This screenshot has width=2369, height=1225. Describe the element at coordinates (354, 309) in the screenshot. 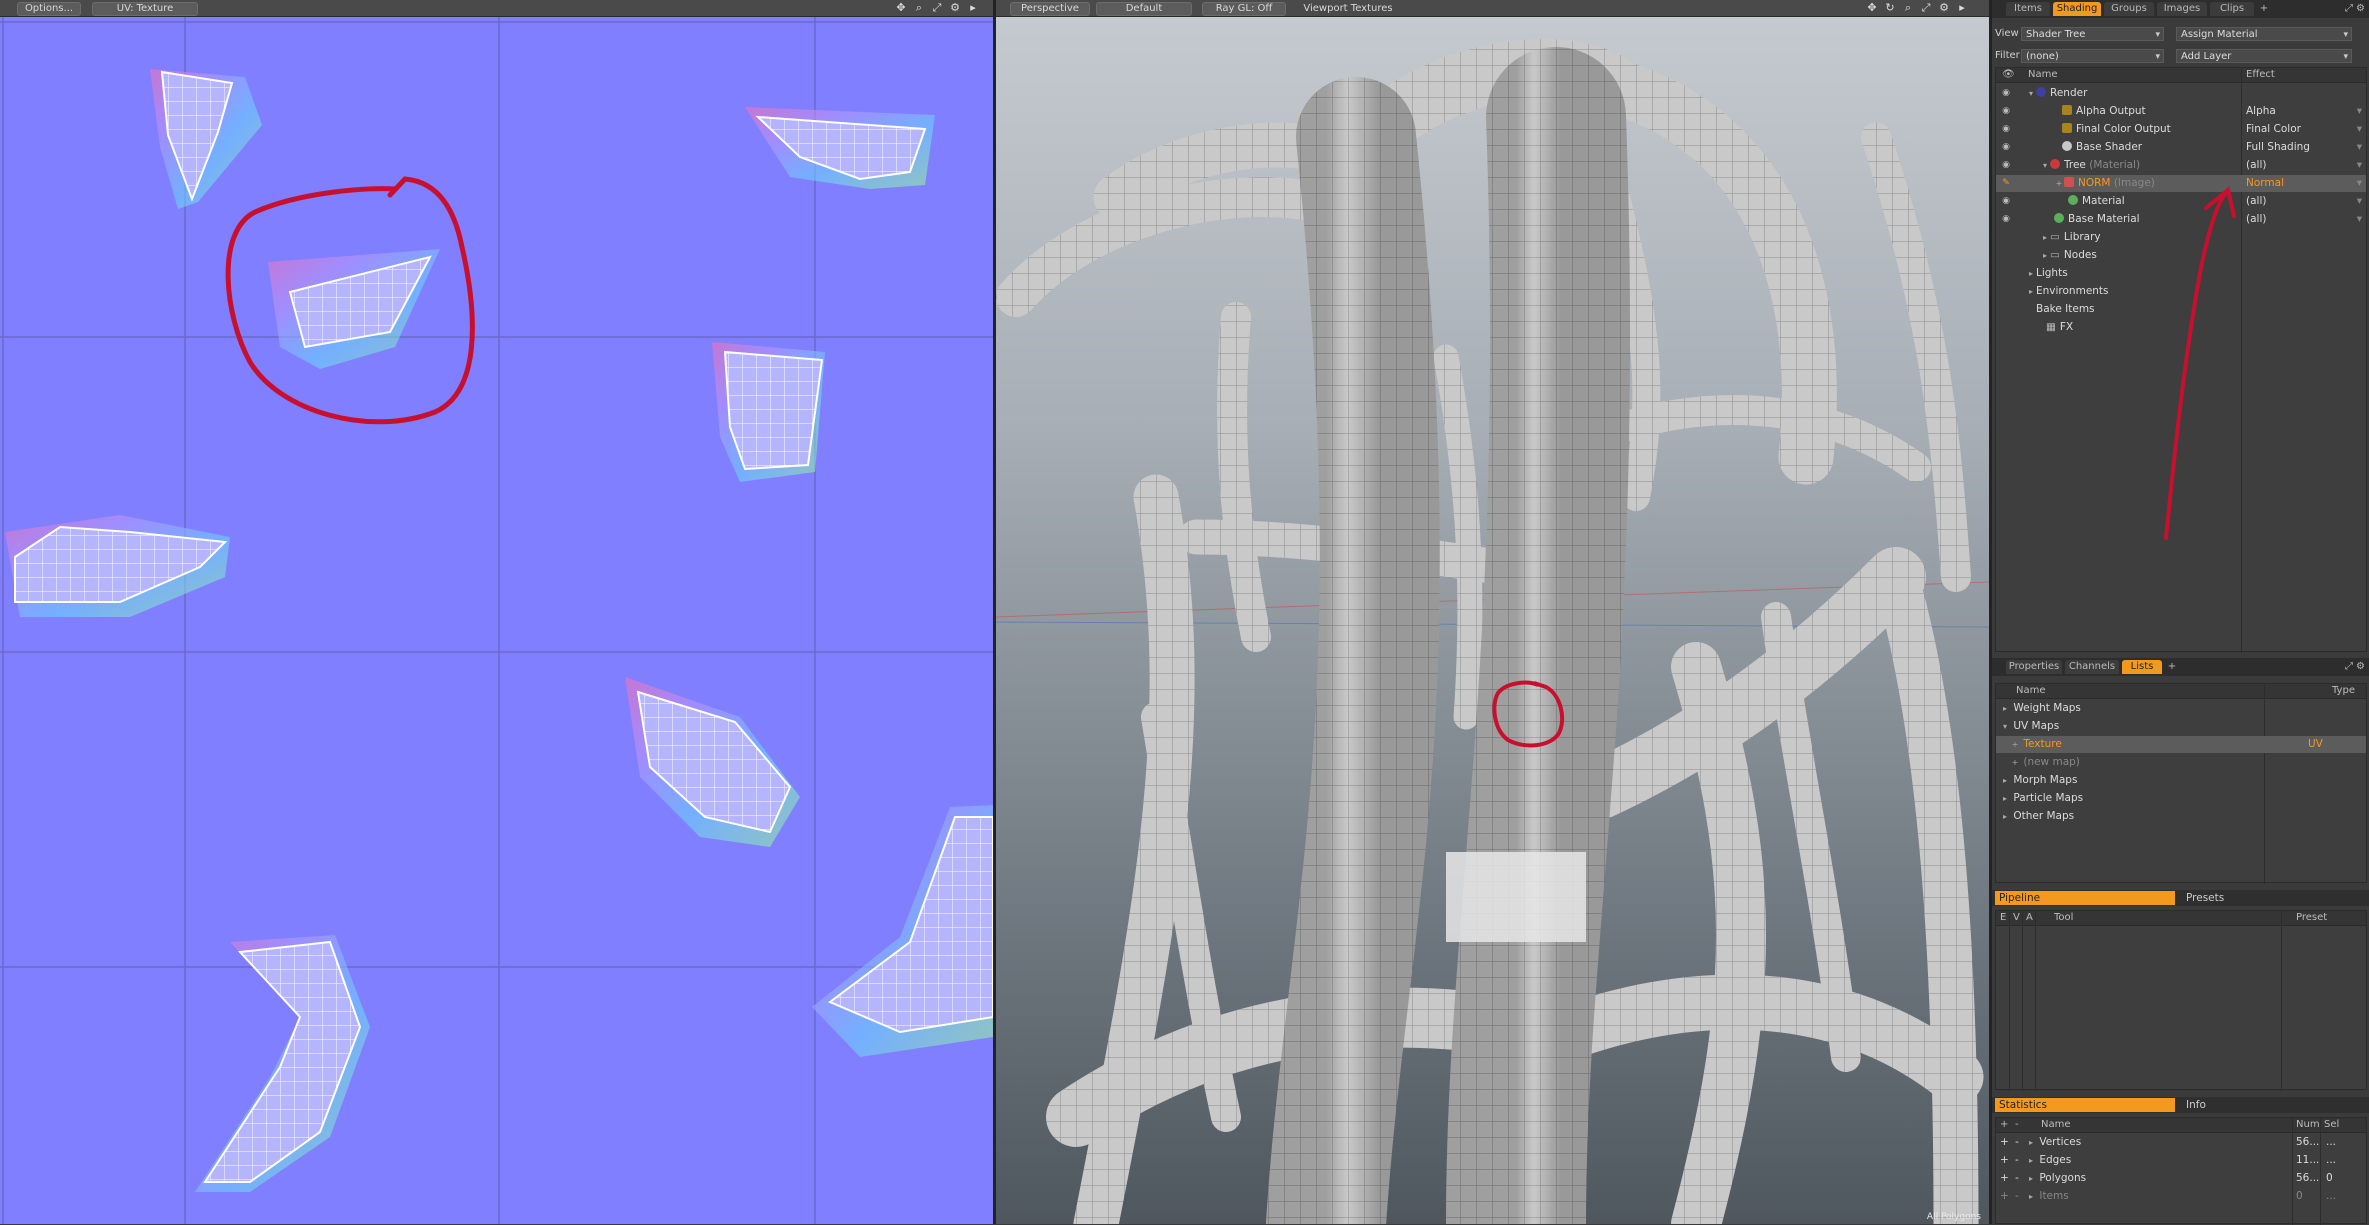

I see `uv-island-2-circled` at that location.